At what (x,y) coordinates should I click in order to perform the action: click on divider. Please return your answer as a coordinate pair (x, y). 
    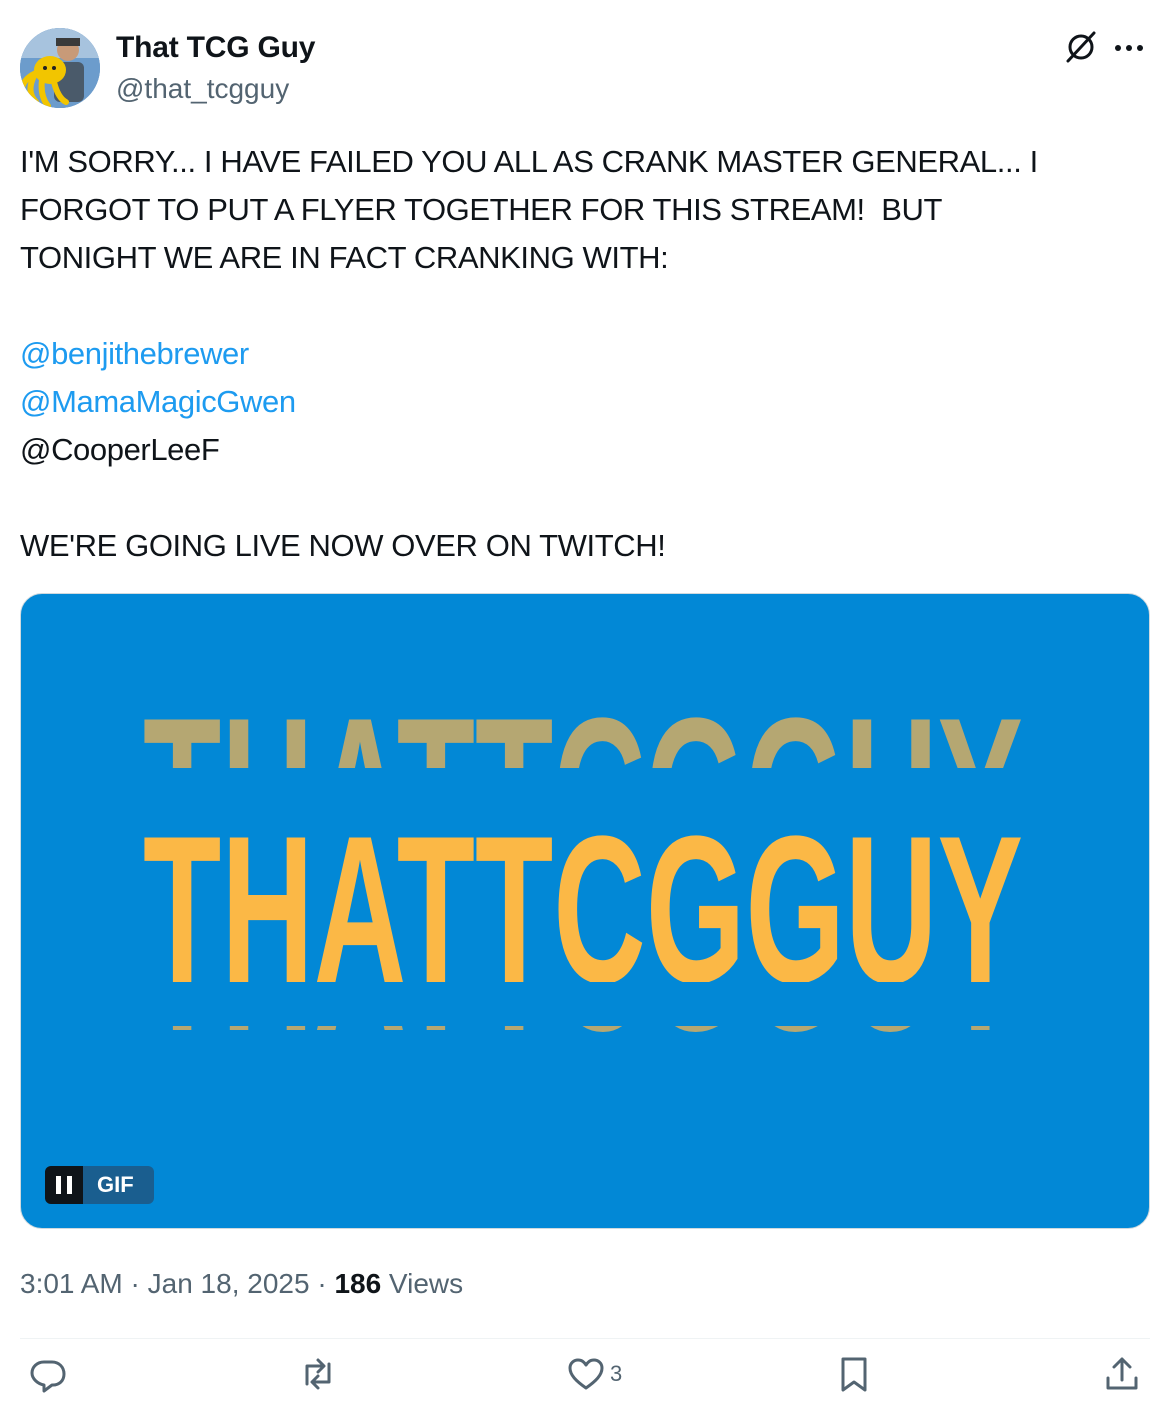
    Looking at the image, I should click on (585, 1338).